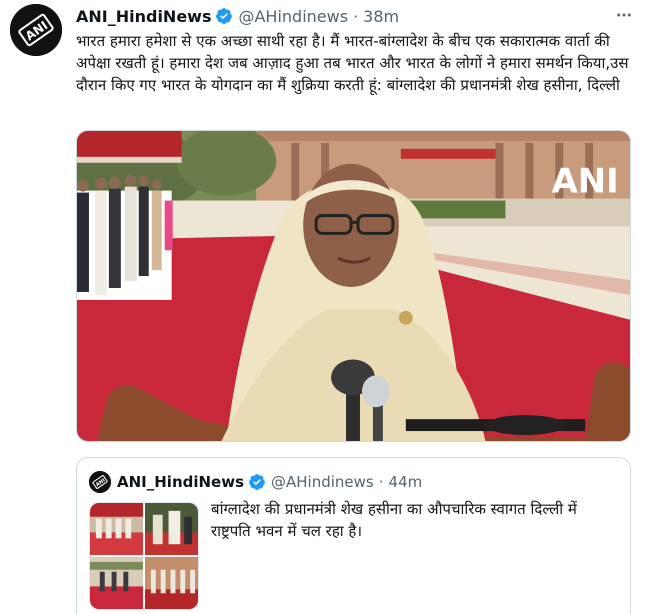 Image resolution: width=661 pixels, height=614 pixels. Describe the element at coordinates (381, 16) in the screenshot. I see `tweet-timestamp: 38m` at that location.